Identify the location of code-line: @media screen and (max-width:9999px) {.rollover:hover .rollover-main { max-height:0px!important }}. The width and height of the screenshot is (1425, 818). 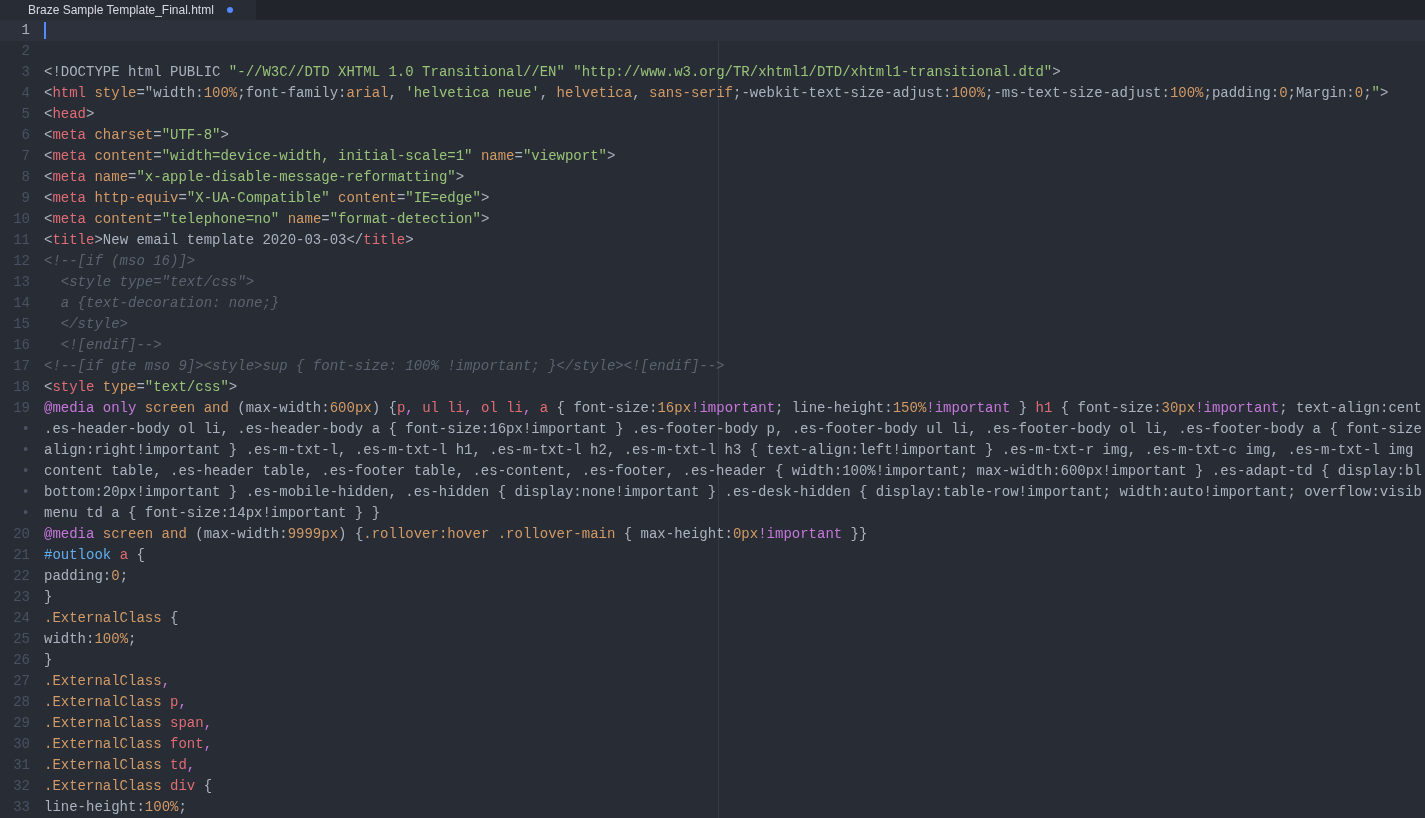
(456, 534).